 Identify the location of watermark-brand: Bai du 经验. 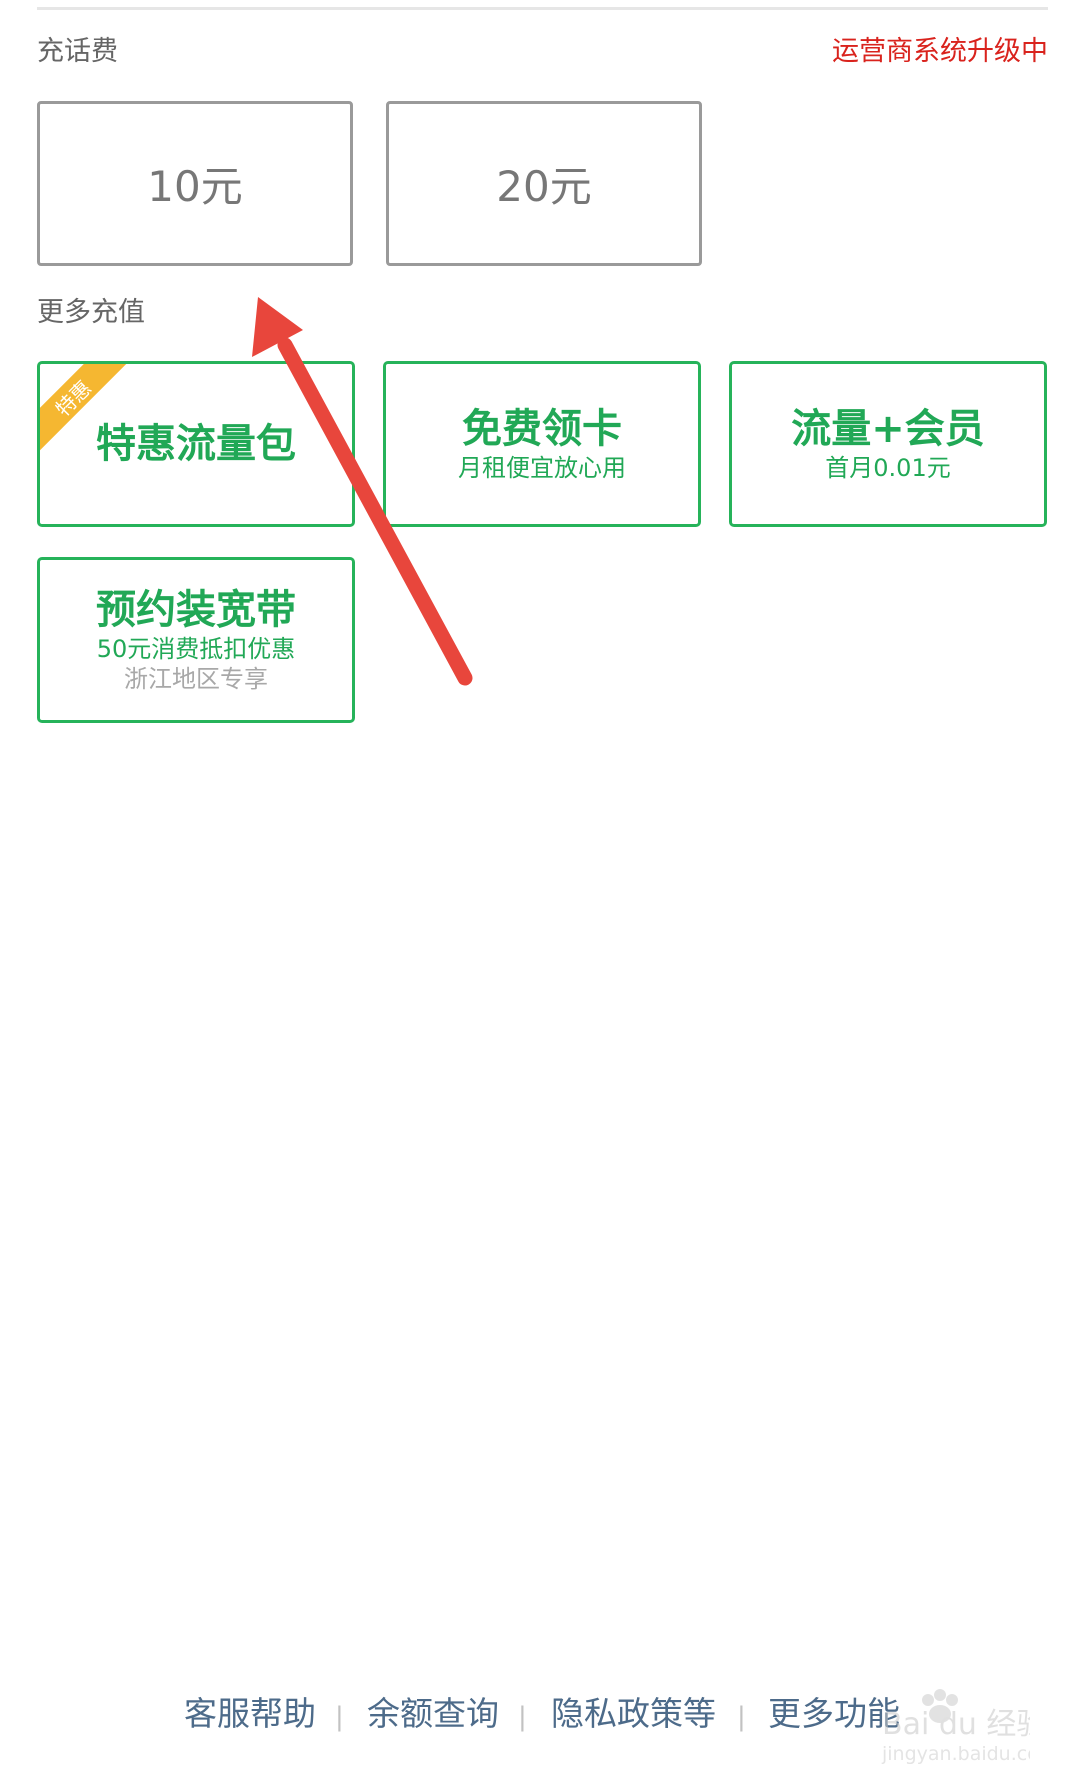
(956, 1724).